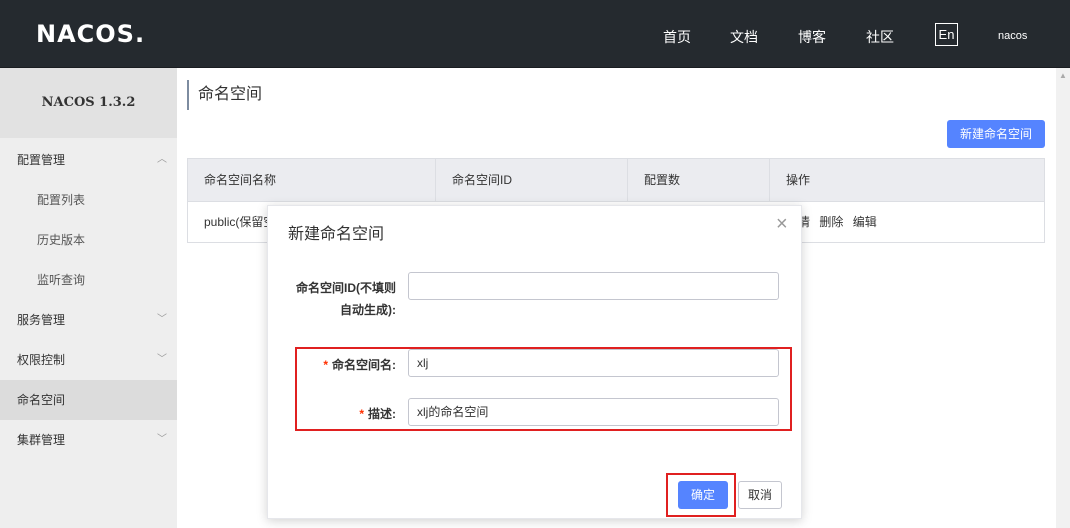 This screenshot has width=1070, height=528. I want to click on sidebar-item-label: 配置列表, so click(61, 200).